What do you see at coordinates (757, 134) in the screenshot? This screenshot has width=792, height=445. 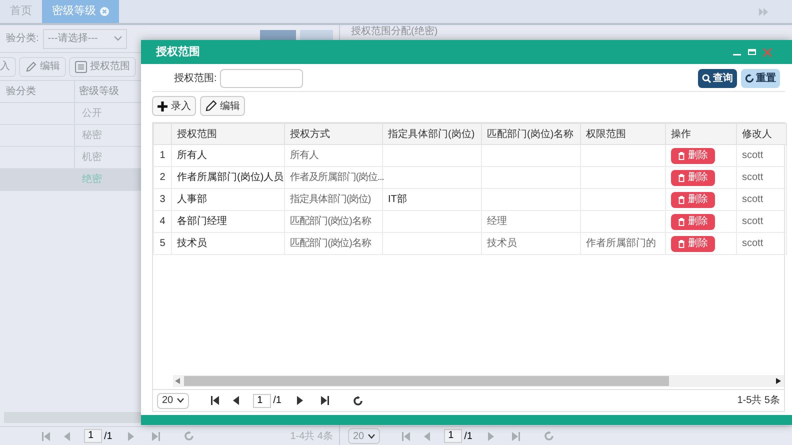 I see `column-header: 修改人` at bounding box center [757, 134].